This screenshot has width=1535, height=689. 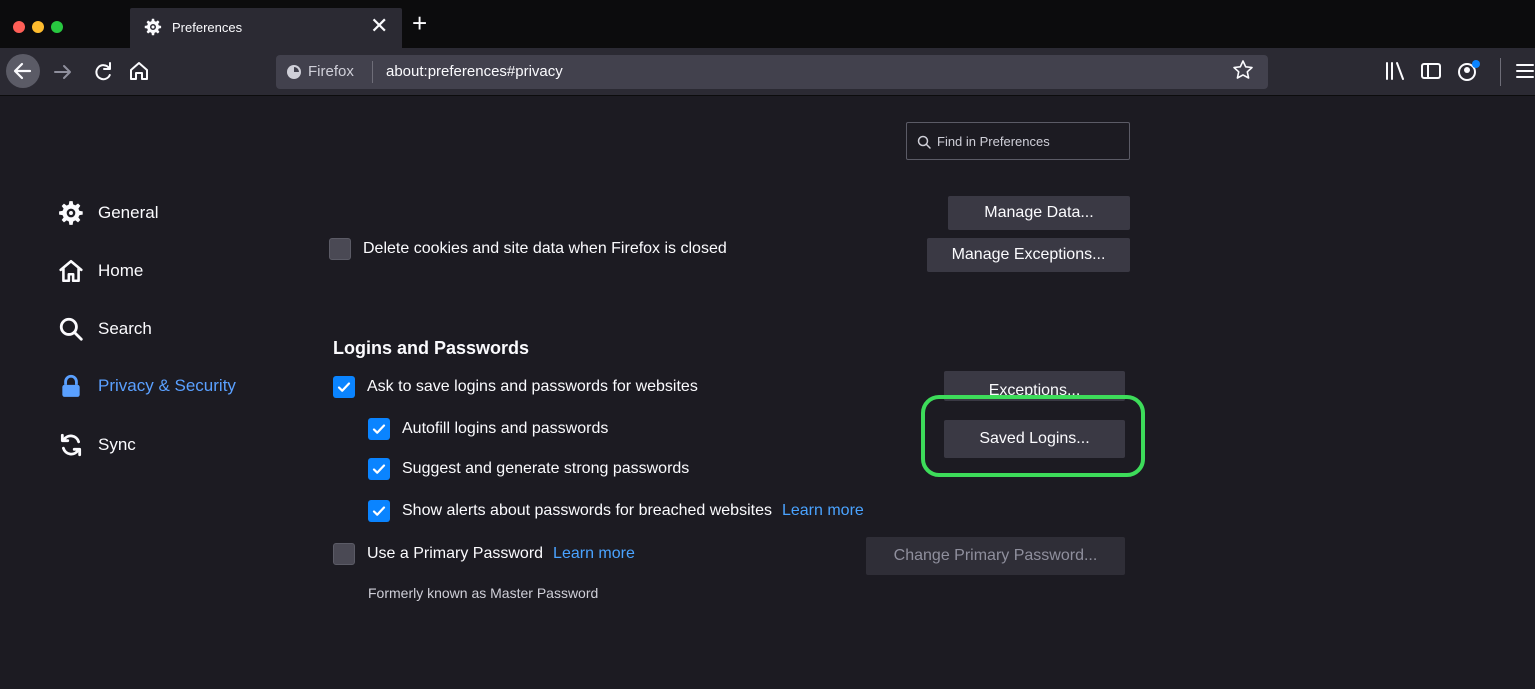 What do you see at coordinates (344, 554) in the screenshot?
I see `primary-password-checkbox` at bounding box center [344, 554].